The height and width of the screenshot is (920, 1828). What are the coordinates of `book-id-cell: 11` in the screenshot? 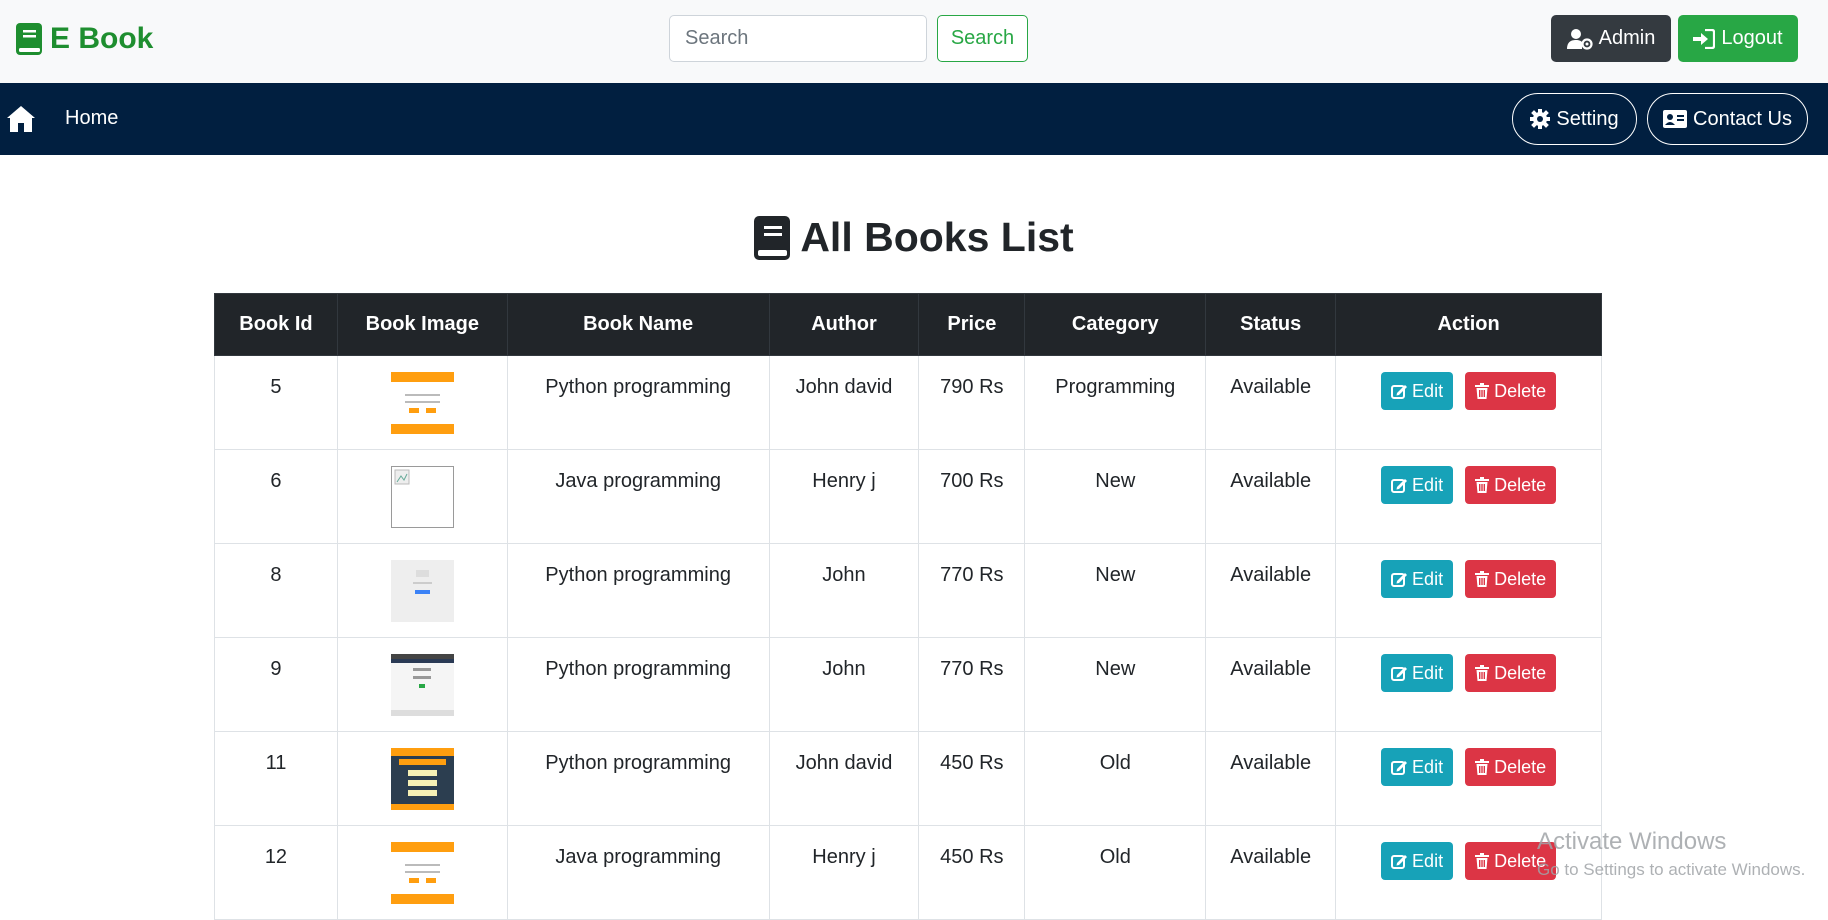 It's located at (276, 778).